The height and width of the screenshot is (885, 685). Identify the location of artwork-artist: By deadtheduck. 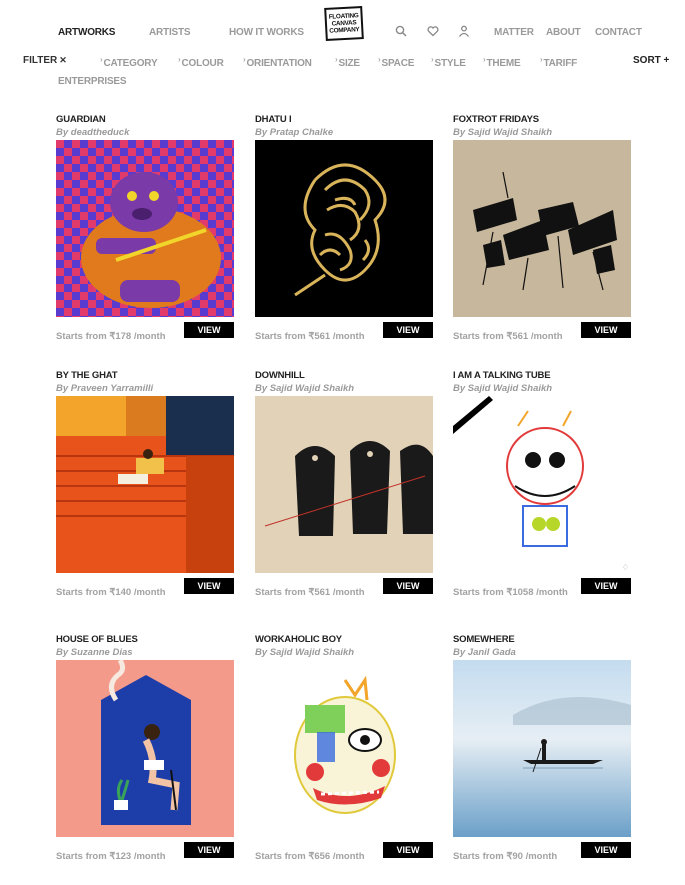
(145, 133).